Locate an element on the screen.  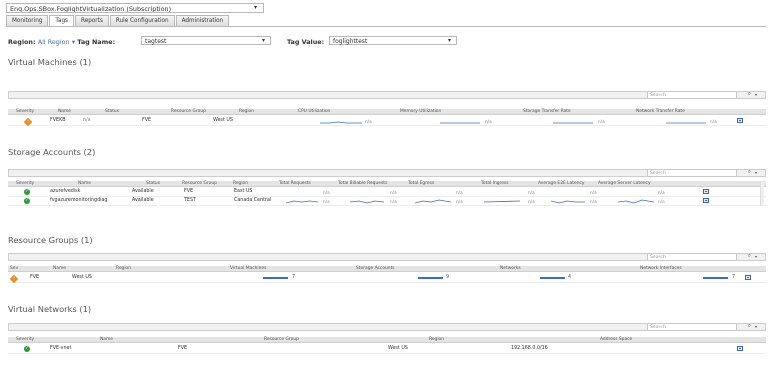
tab-monitoring: Monitoring is located at coordinates (27, 20).